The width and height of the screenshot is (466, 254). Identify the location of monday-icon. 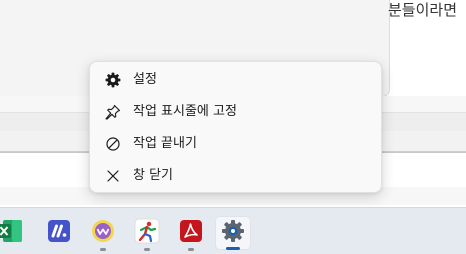
(59, 233).